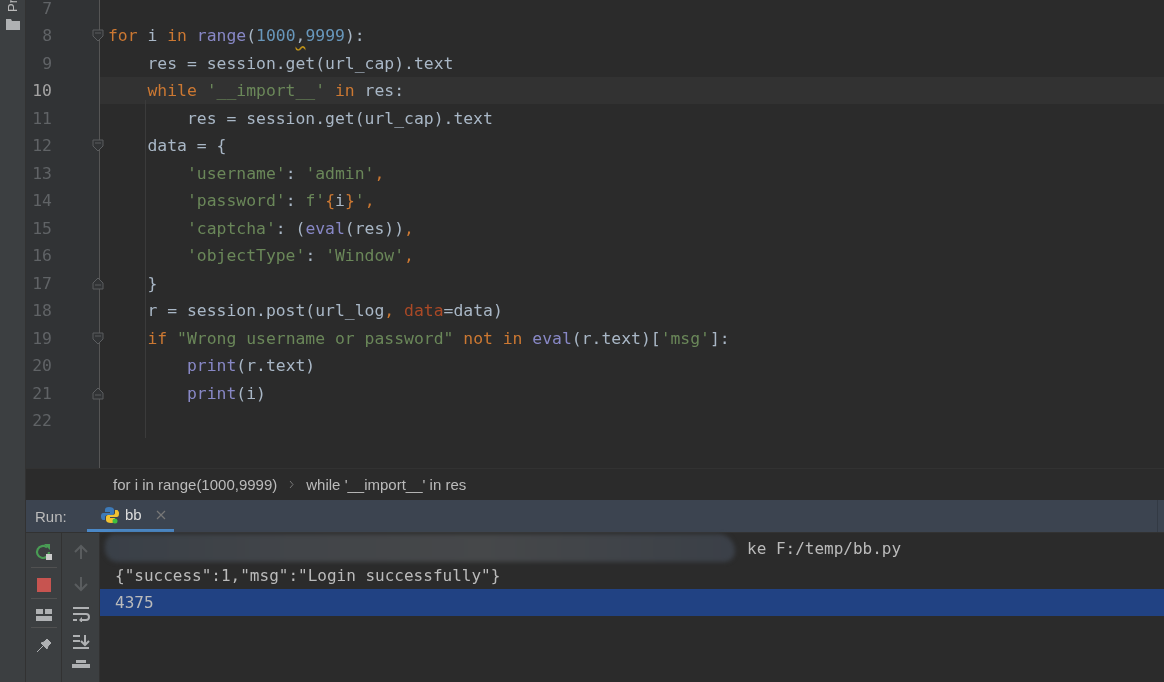 The image size is (1164, 682). I want to click on chevron-icon, so click(292, 484).